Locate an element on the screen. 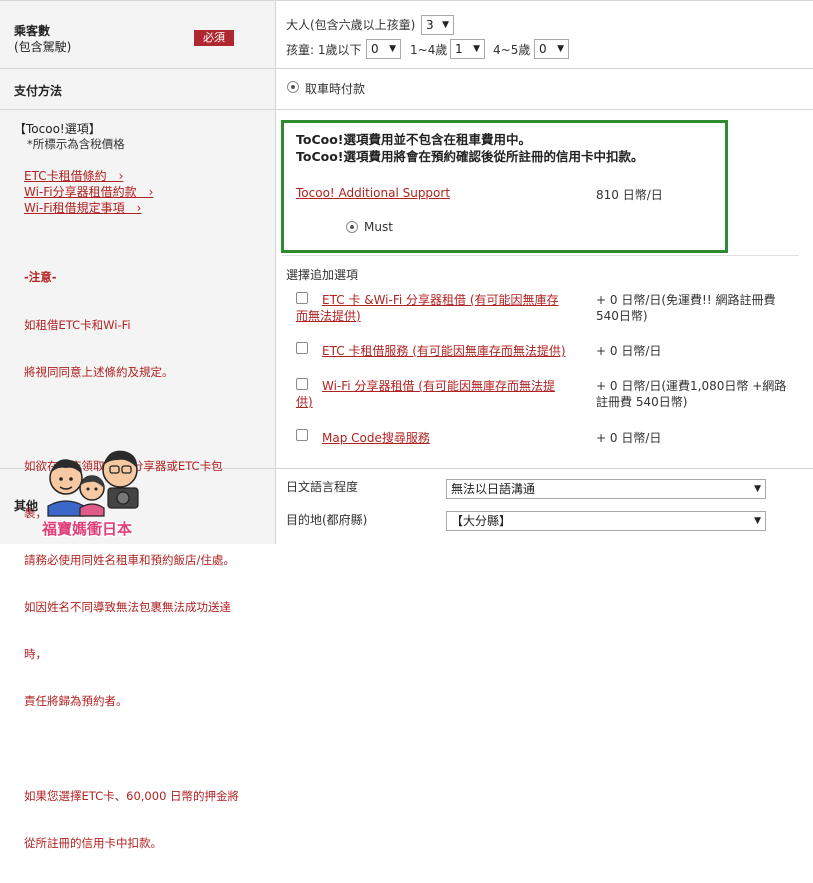 This screenshot has width=813, height=883. addon-etc-wifi-line1: ETC 卡 &Wi-Fi 分享器租借 (有可能因無庫存 is located at coordinates (440, 300).